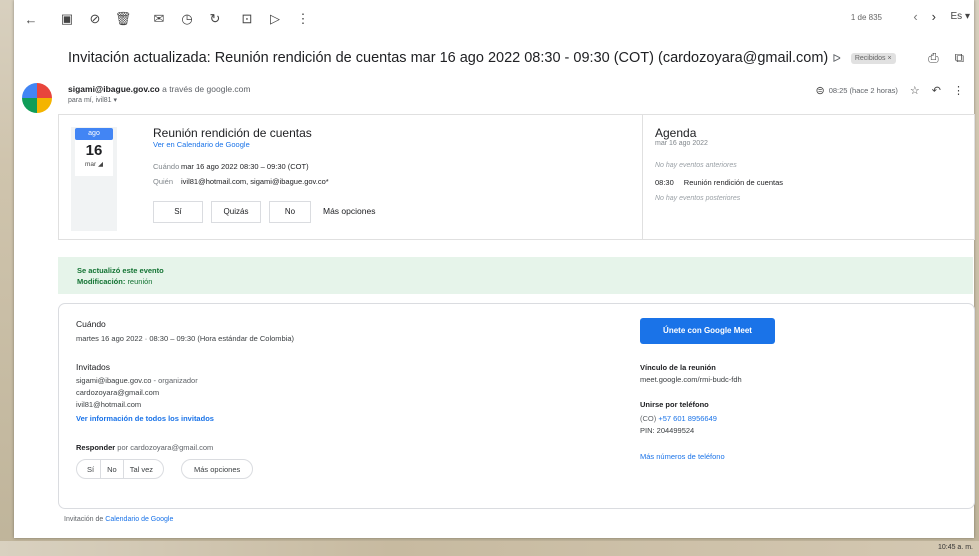  What do you see at coordinates (123, 19) in the screenshot?
I see `delete-icon: 🗑` at bounding box center [123, 19].